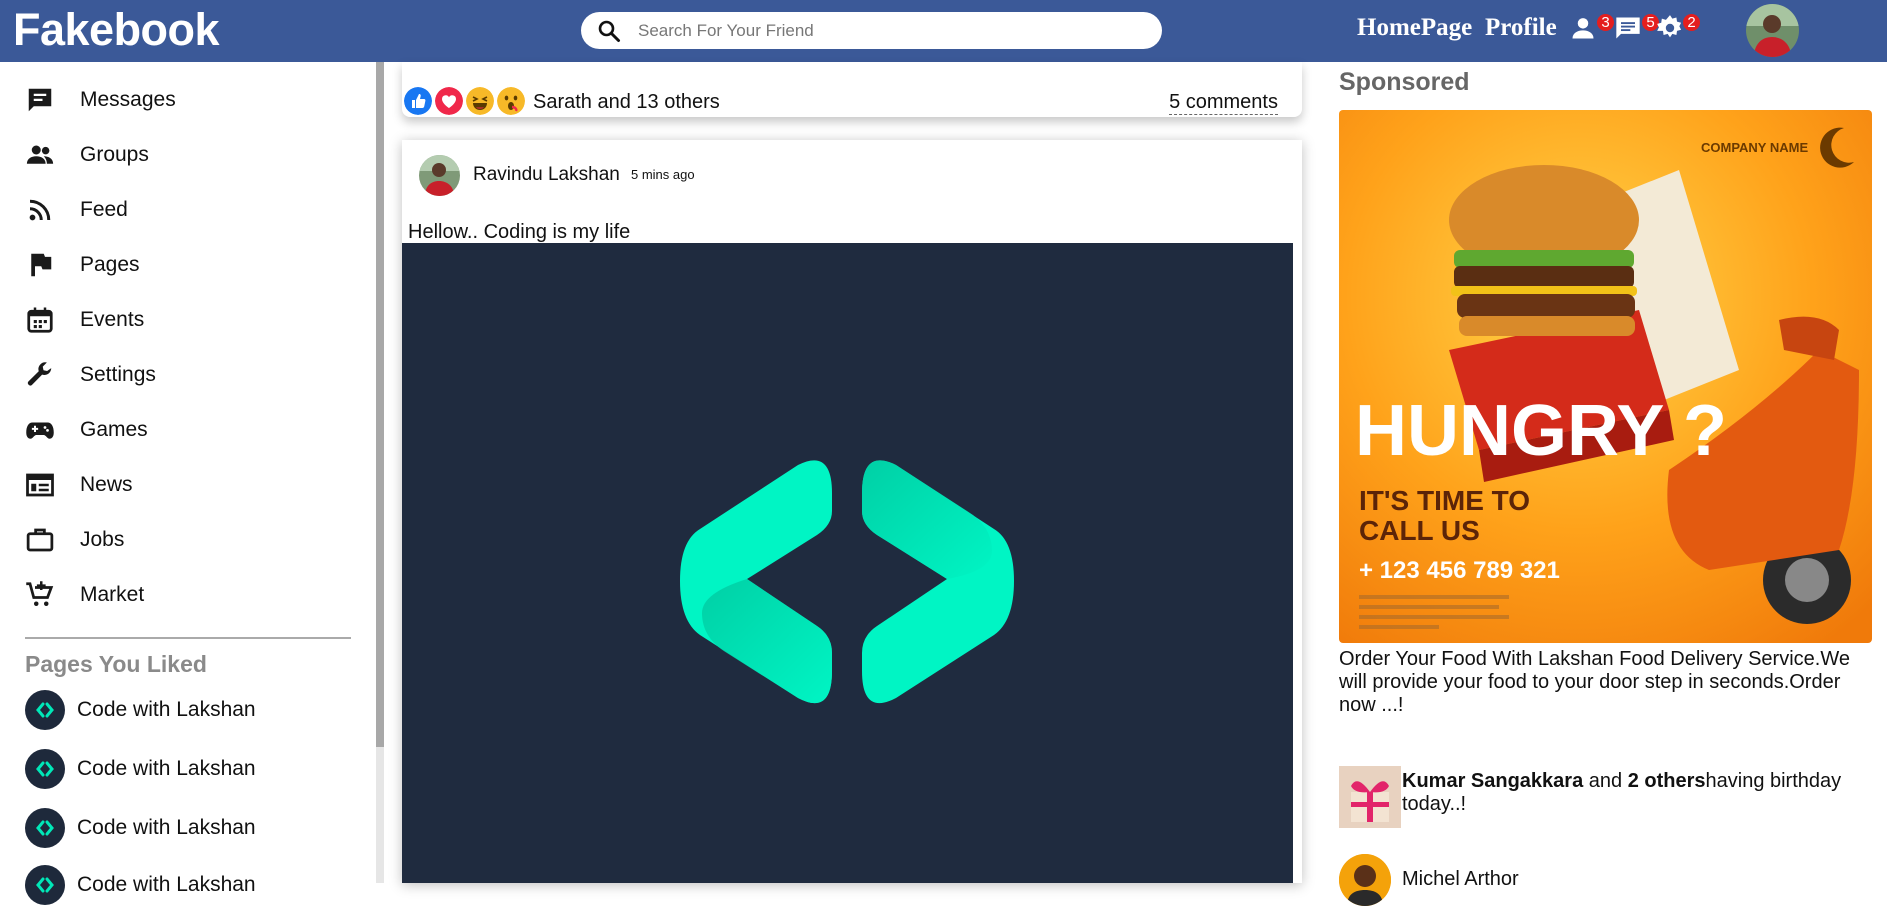 This screenshot has height=914, width=1887. I want to click on sidebar-item-label: Market, so click(112, 594).